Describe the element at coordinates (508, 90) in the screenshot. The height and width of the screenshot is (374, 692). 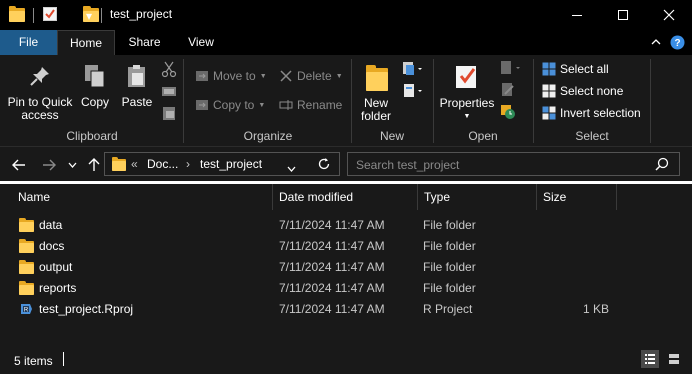
I see `edit-icon` at that location.